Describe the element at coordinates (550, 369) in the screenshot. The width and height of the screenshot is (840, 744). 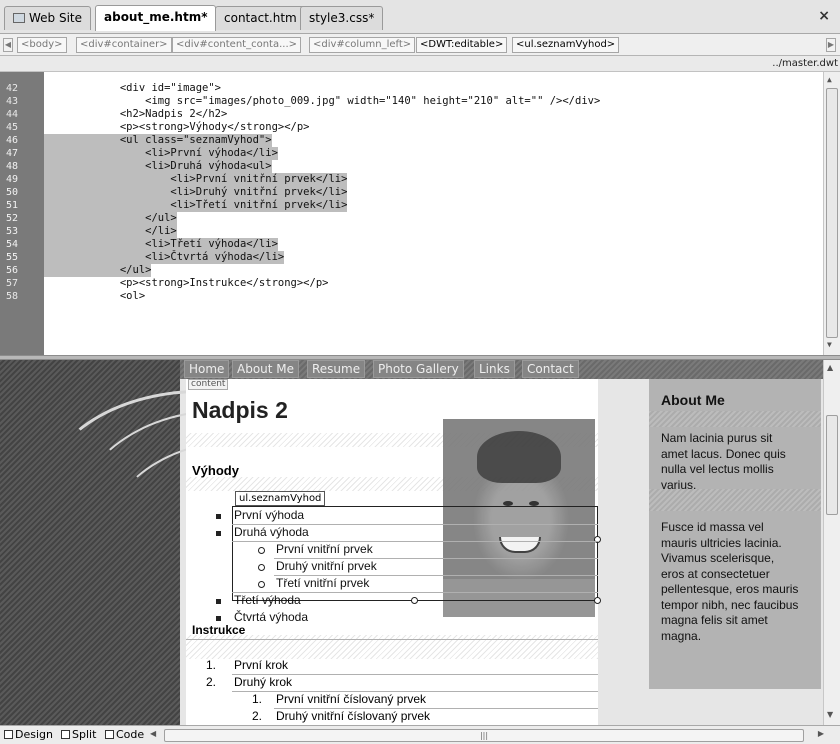
I see `nav-contact: Contact` at that location.